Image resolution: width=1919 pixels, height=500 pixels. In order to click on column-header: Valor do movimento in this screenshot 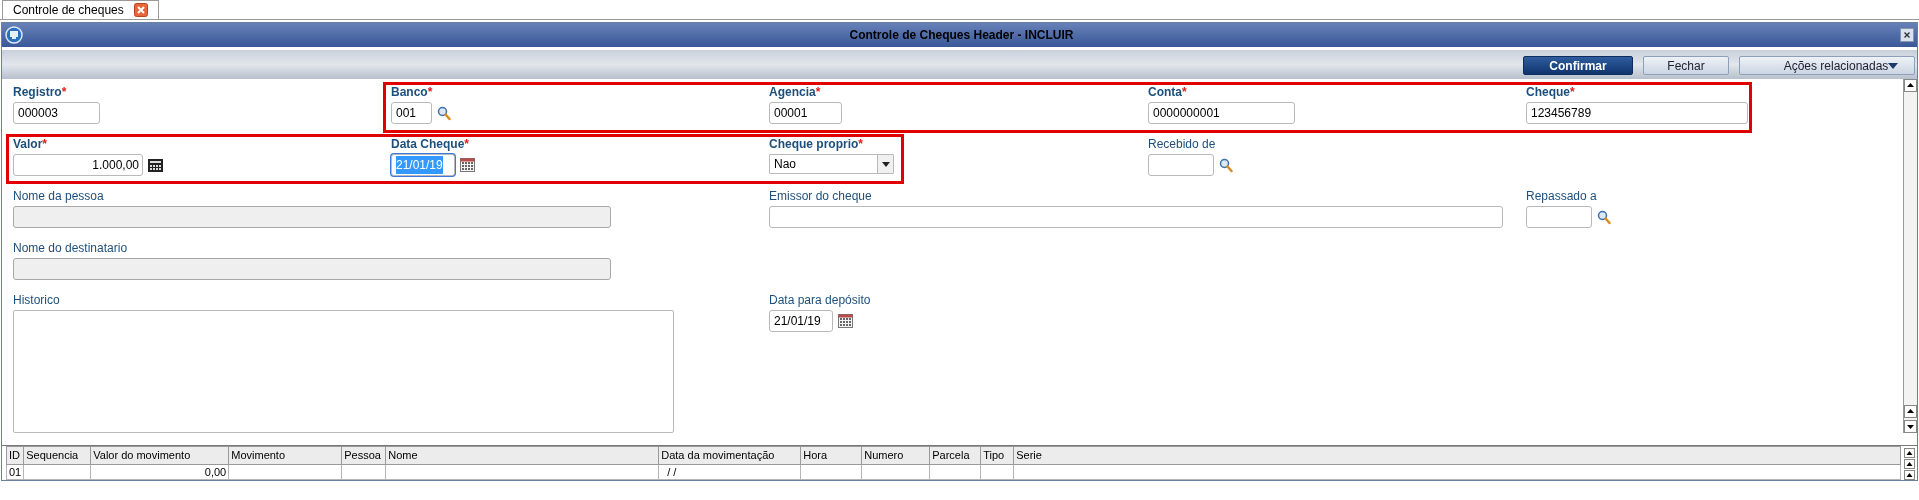, I will do `click(159, 455)`.